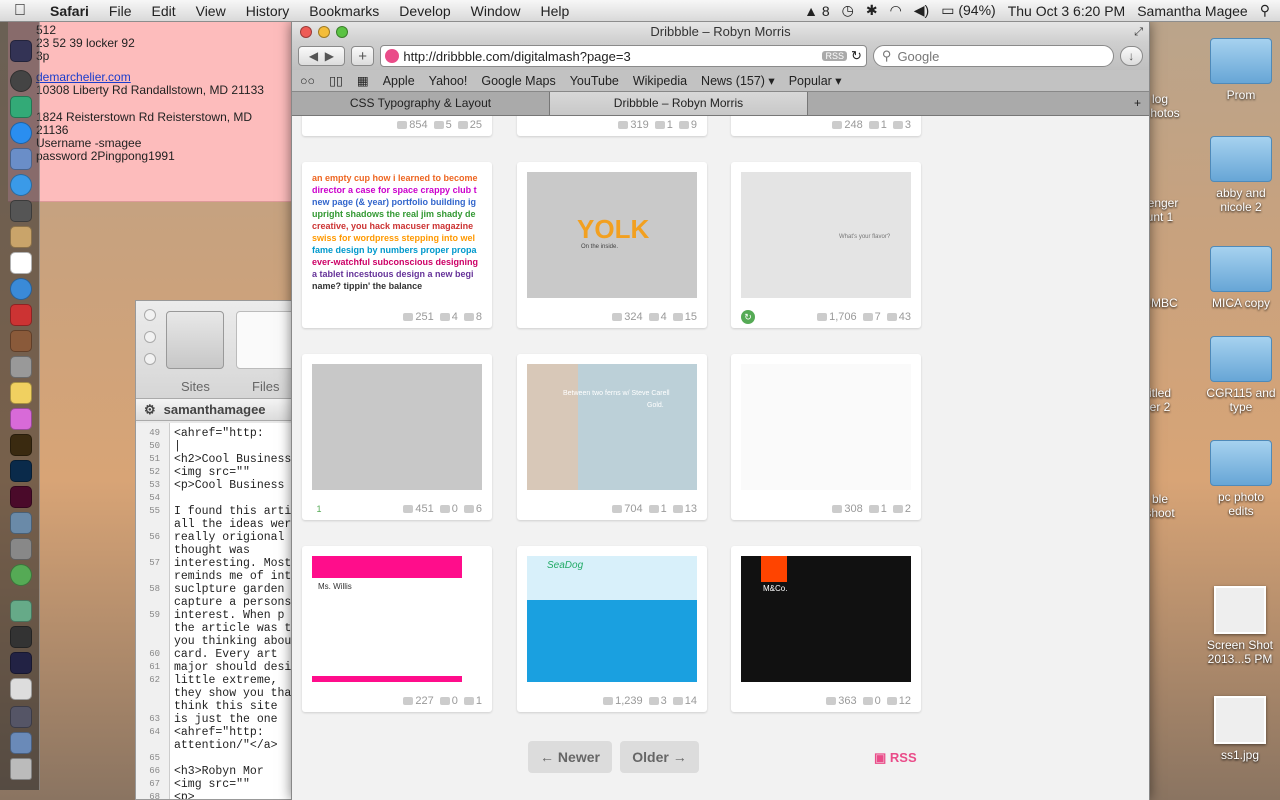  What do you see at coordinates (397, 126) in the screenshot?
I see `shot-card: 854 5 25` at bounding box center [397, 126].